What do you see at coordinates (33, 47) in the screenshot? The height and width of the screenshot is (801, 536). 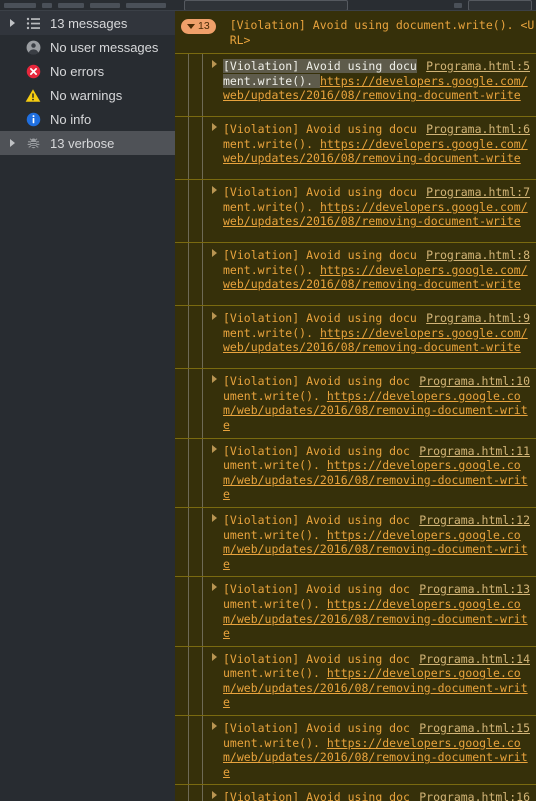 I see `person-icon` at bounding box center [33, 47].